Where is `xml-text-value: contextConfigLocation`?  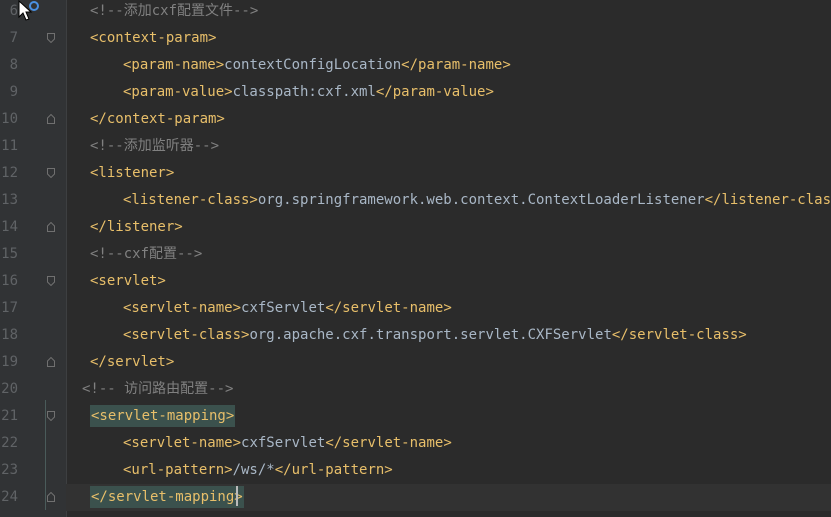 xml-text-value: contextConfigLocation is located at coordinates (313, 65).